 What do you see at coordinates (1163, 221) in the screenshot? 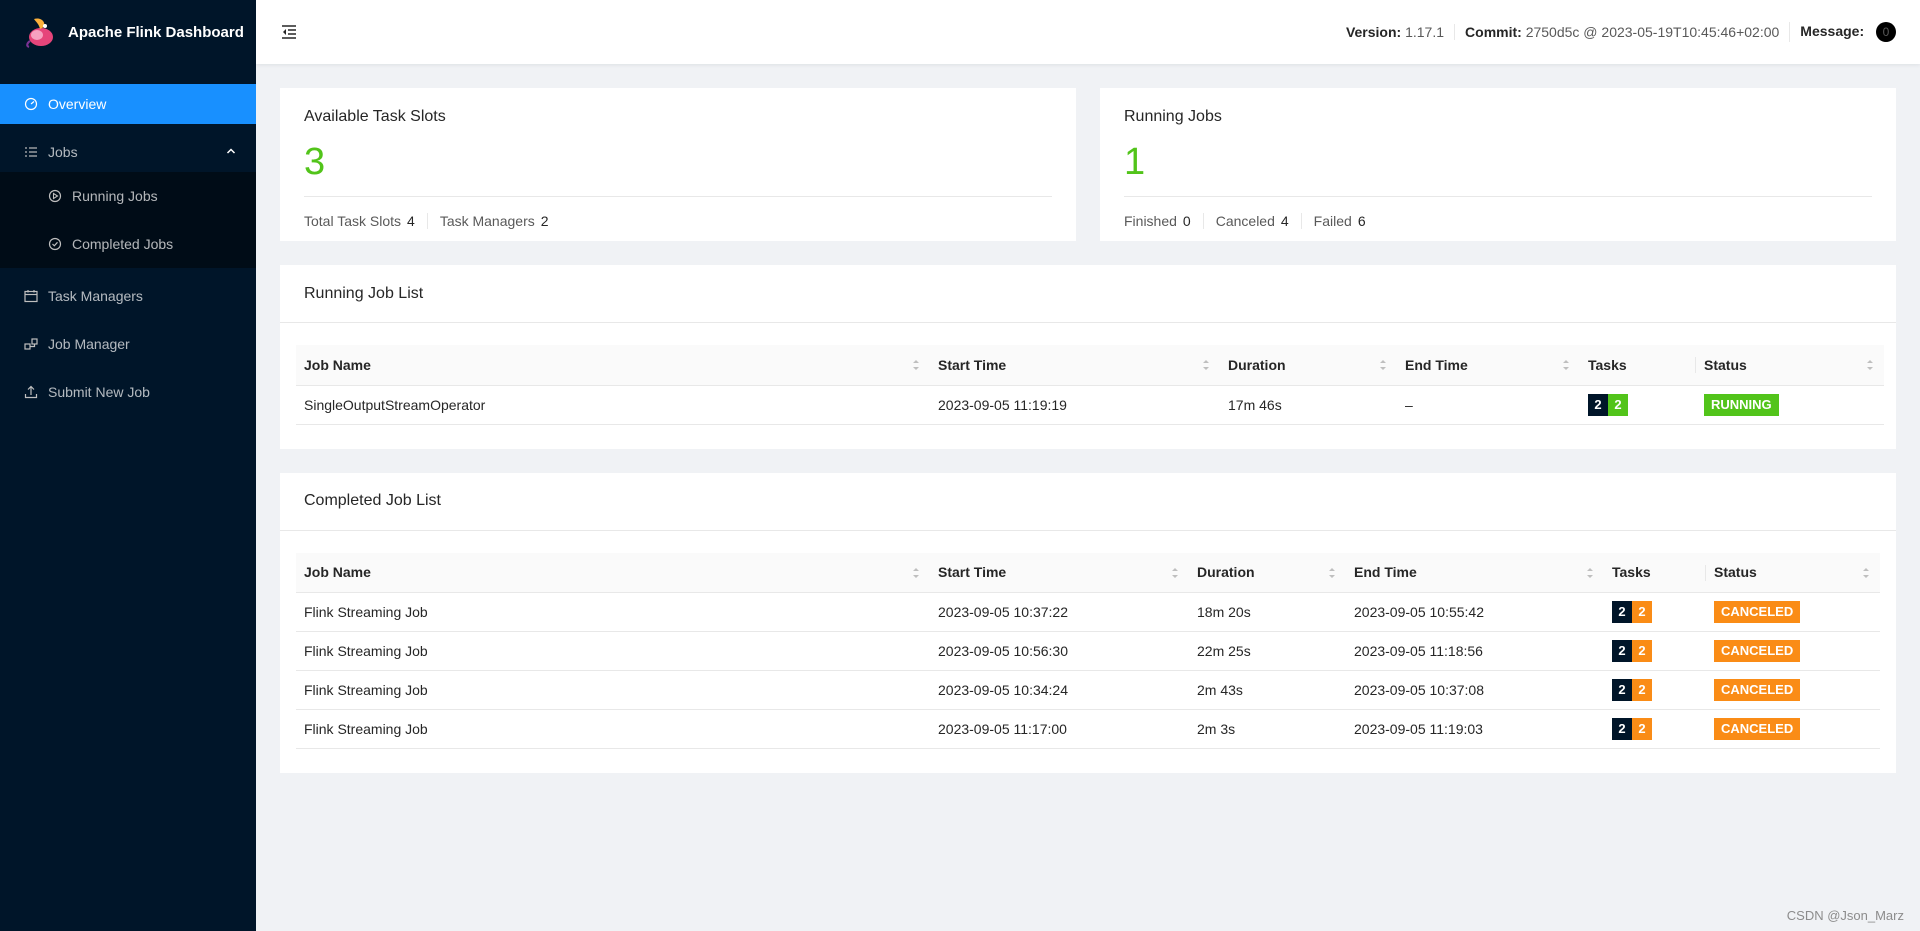
I see `finished-count: Finished 0` at bounding box center [1163, 221].